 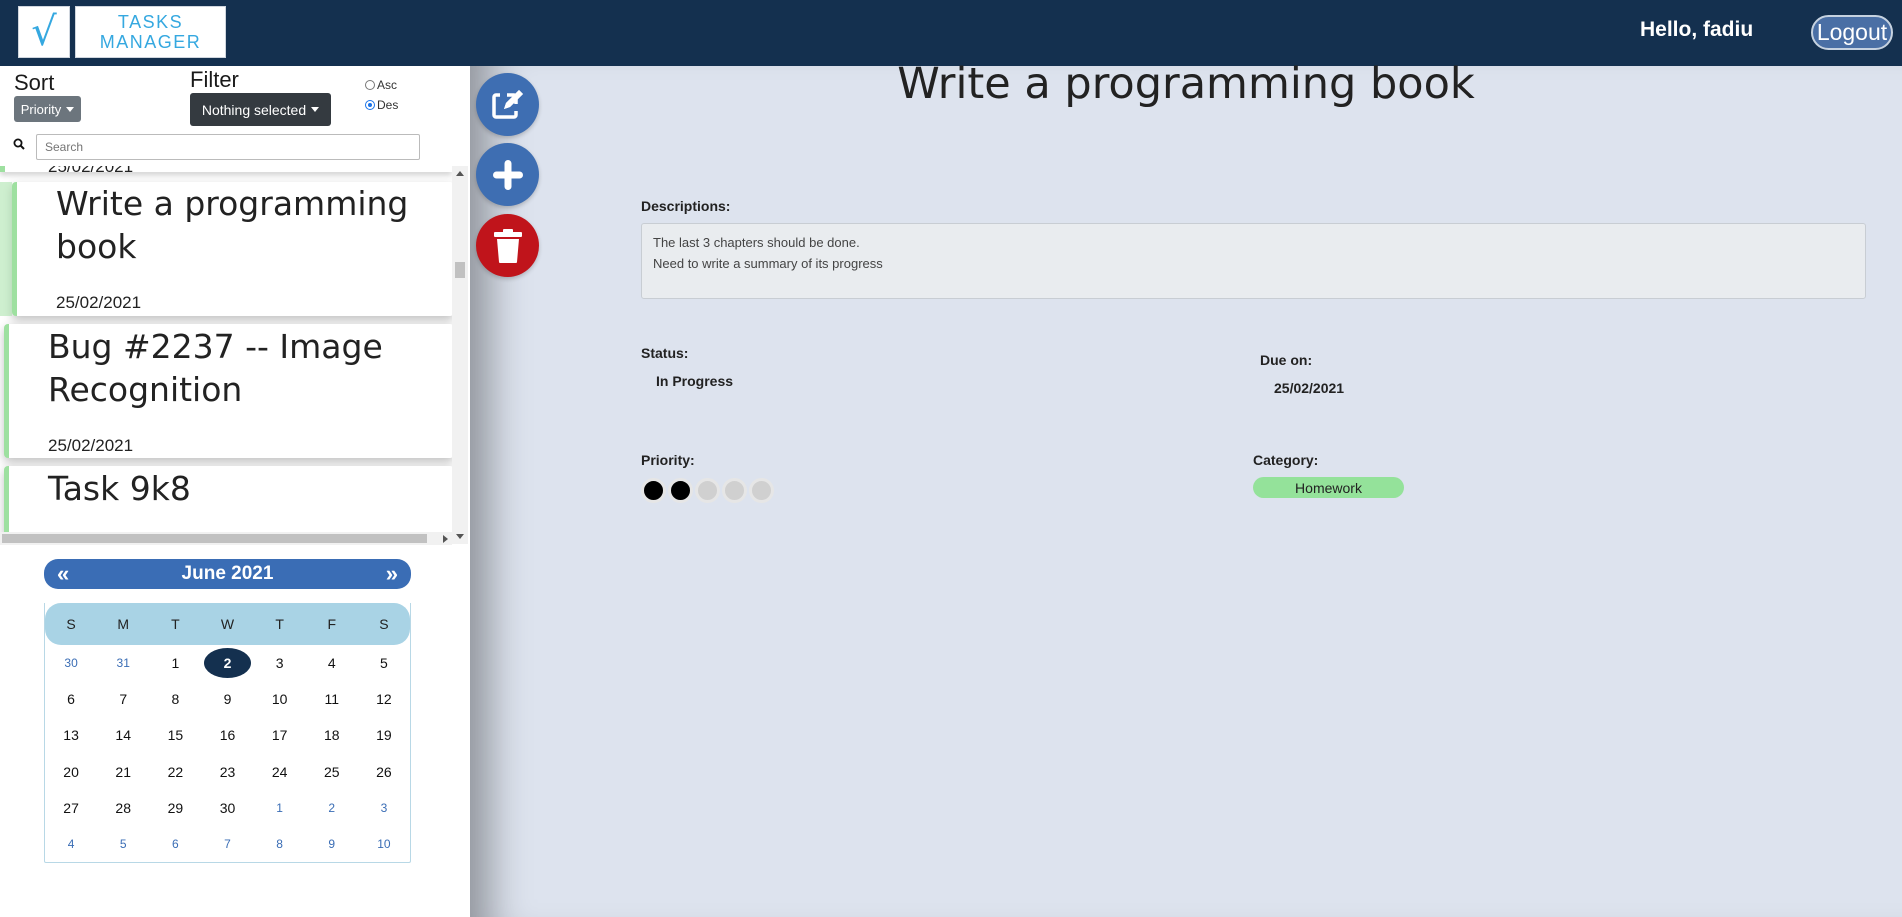 What do you see at coordinates (175, 772) in the screenshot?
I see `calendar-day: 22` at bounding box center [175, 772].